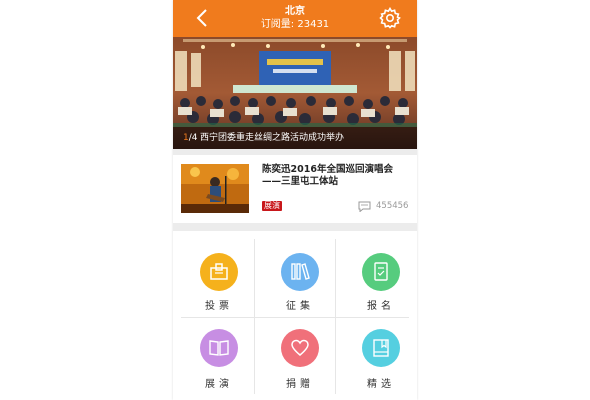 Image resolution: width=590 pixels, height=400 pixels. Describe the element at coordinates (300, 348) in the screenshot. I see `heart-icon` at that location.